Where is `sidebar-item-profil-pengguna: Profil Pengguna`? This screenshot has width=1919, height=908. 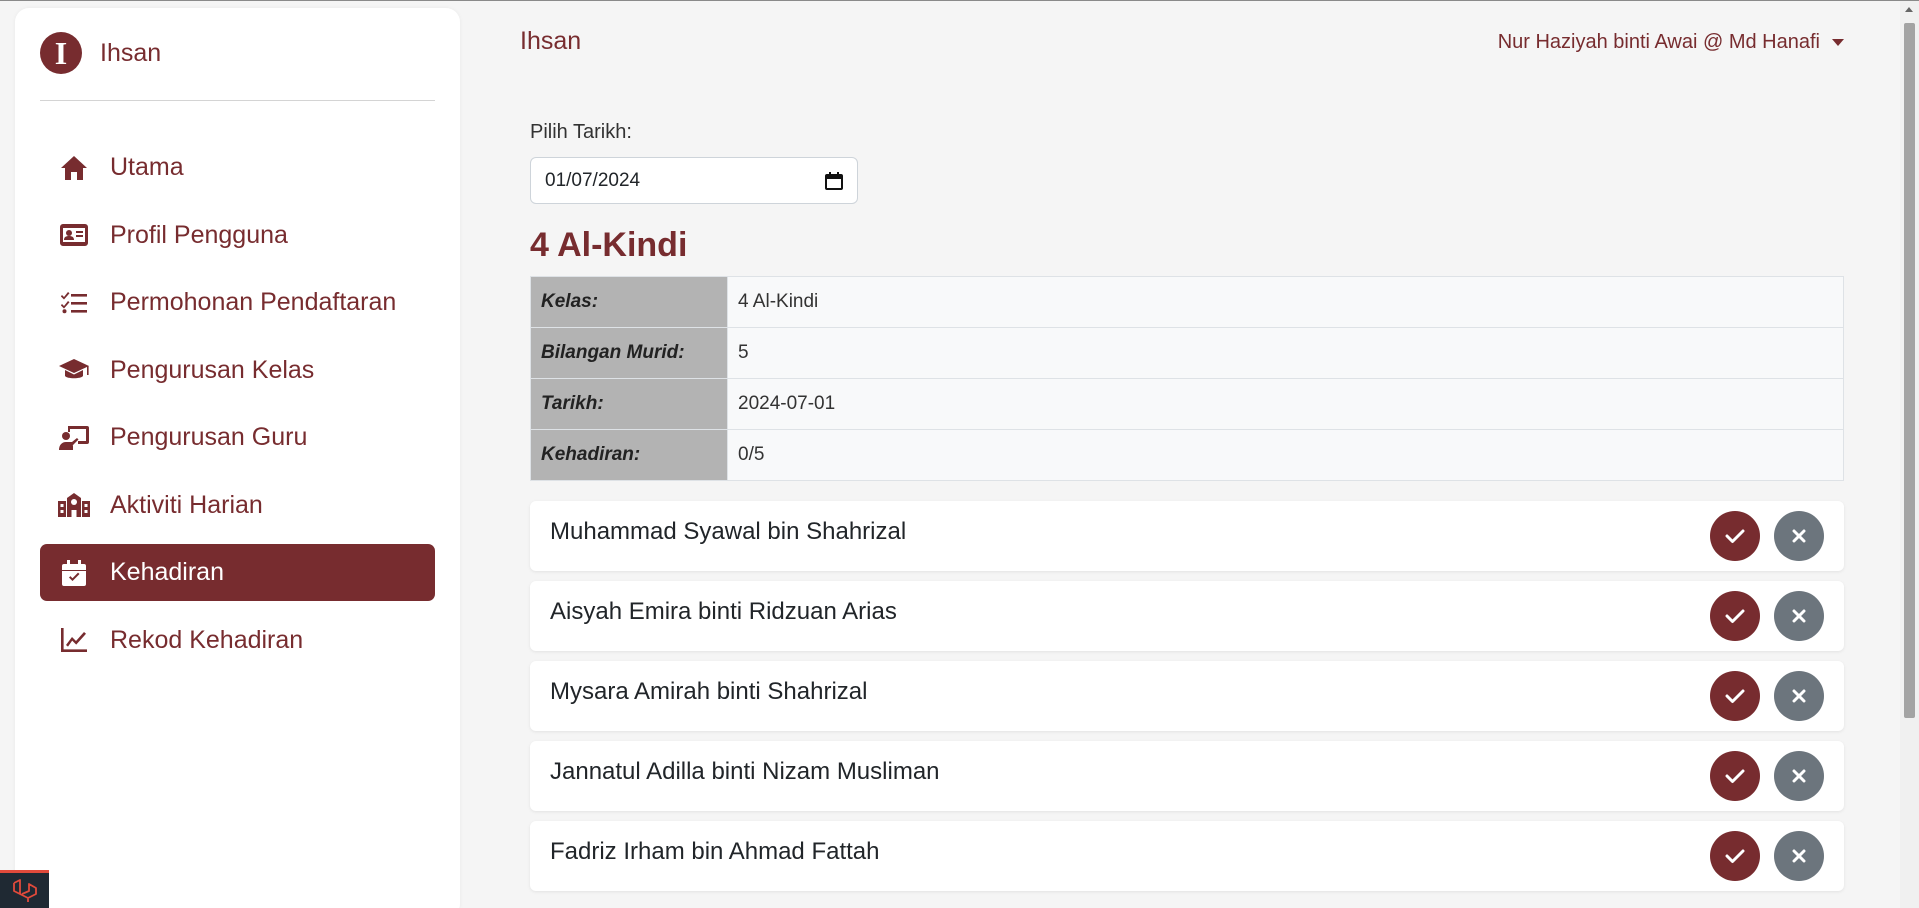
sidebar-item-profil-pengguna: Profil Pengguna is located at coordinates (237, 235).